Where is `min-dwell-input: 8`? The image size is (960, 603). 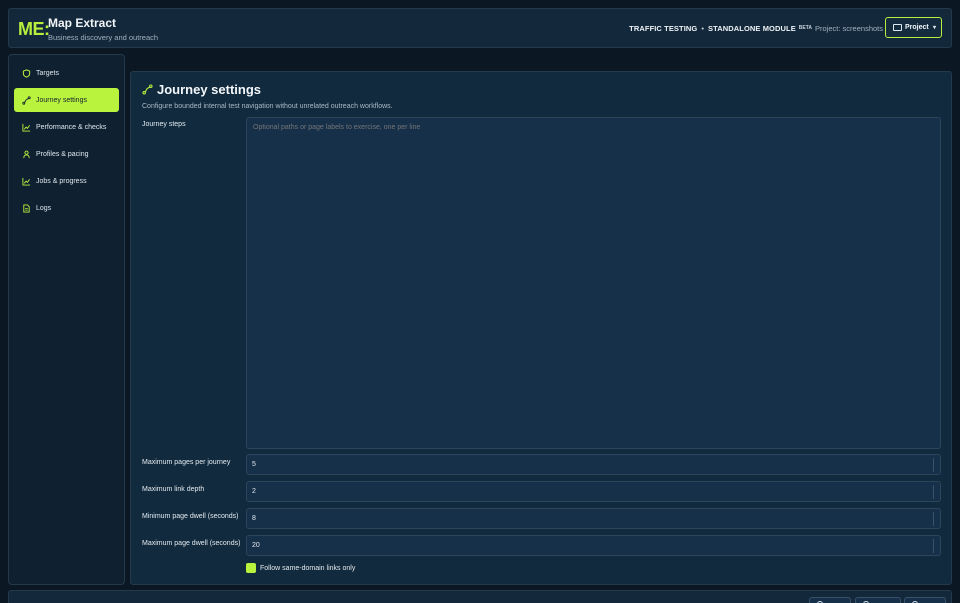
min-dwell-input: 8 is located at coordinates (593, 518).